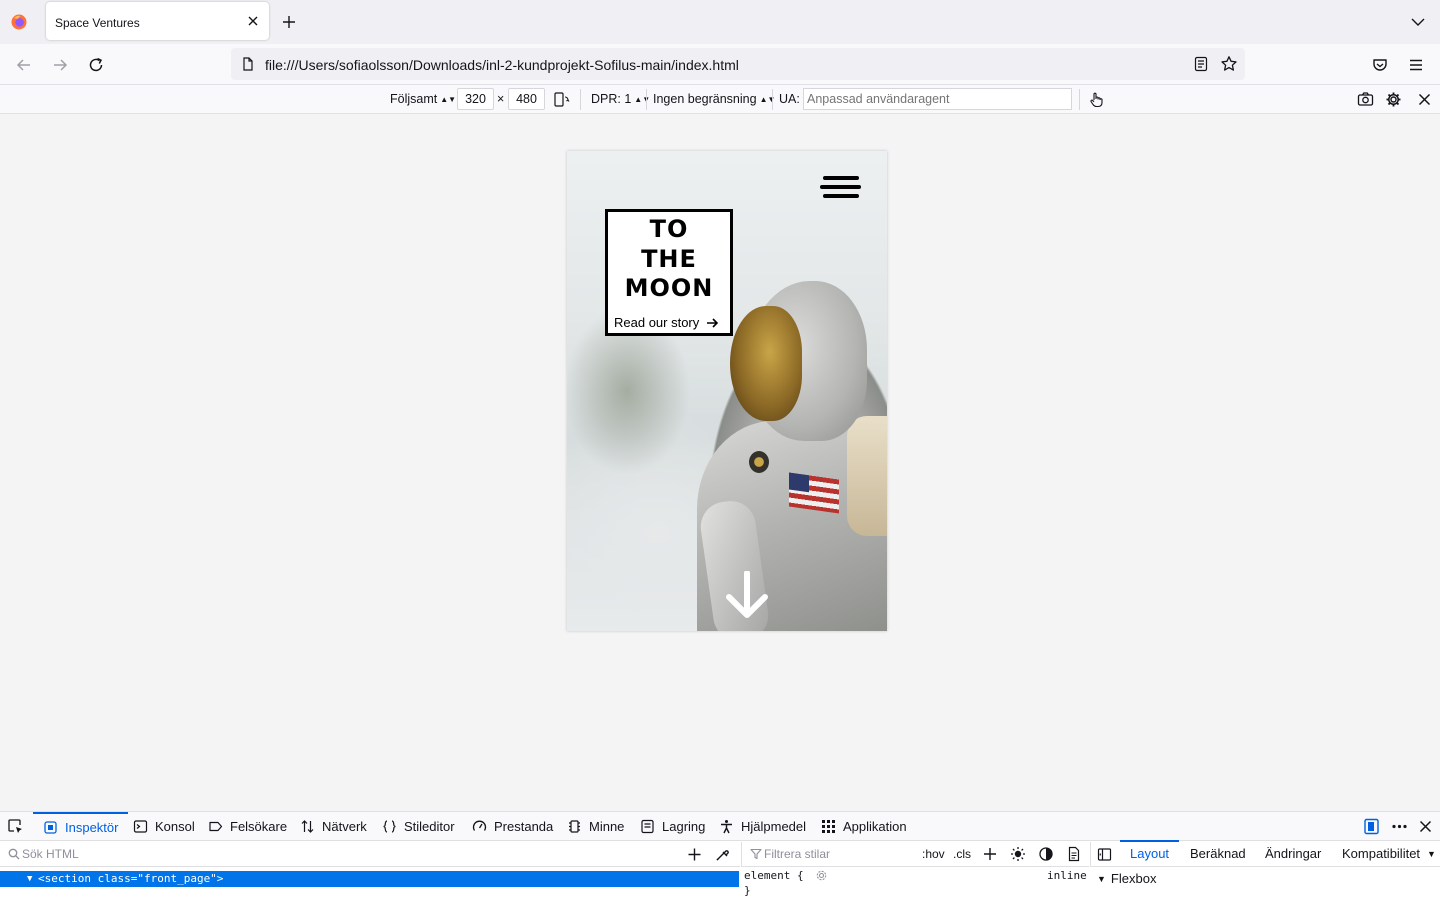 The height and width of the screenshot is (900, 1440). I want to click on settings-gear-icon, so click(1393, 99).